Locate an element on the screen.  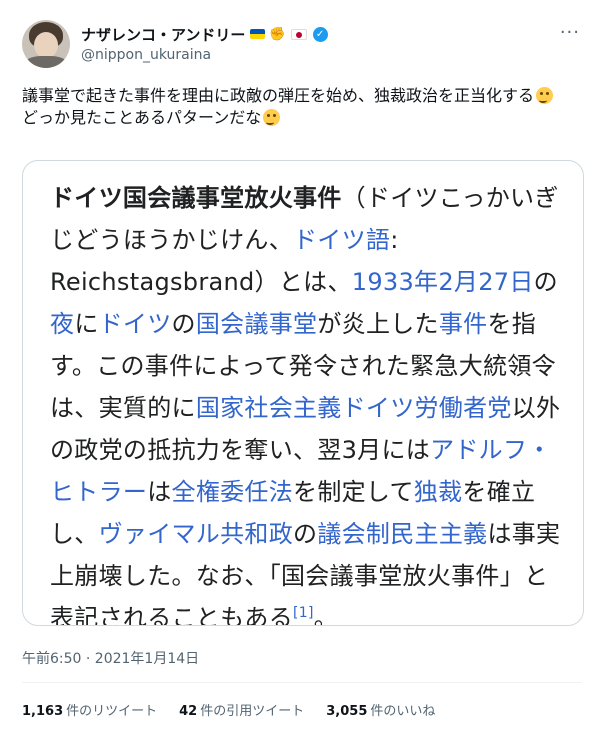
link-incident: 事件 is located at coordinates (463, 324).